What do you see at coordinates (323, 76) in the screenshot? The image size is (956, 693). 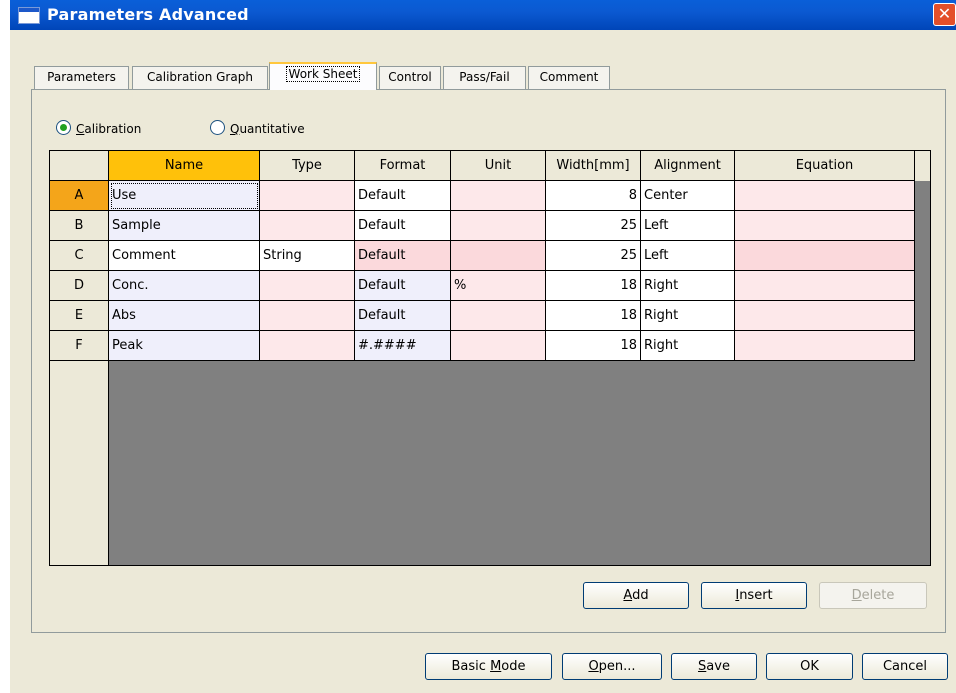 I see `tab-work-sheet: Work Sheet` at bounding box center [323, 76].